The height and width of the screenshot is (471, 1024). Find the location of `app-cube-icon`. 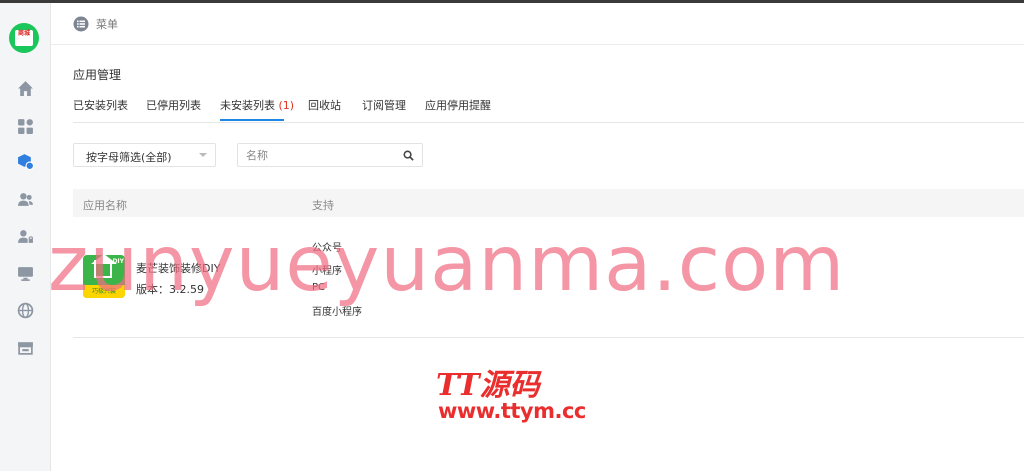

app-cube-icon is located at coordinates (25, 161).